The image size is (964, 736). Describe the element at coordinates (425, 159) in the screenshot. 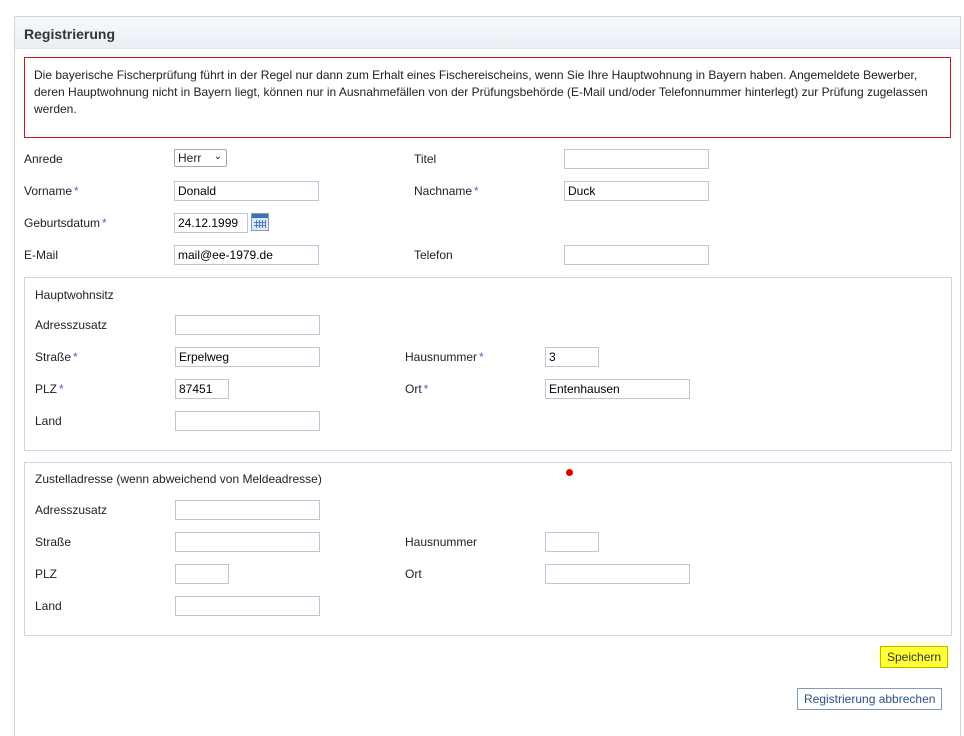

I see `titel-label: Titel` at that location.